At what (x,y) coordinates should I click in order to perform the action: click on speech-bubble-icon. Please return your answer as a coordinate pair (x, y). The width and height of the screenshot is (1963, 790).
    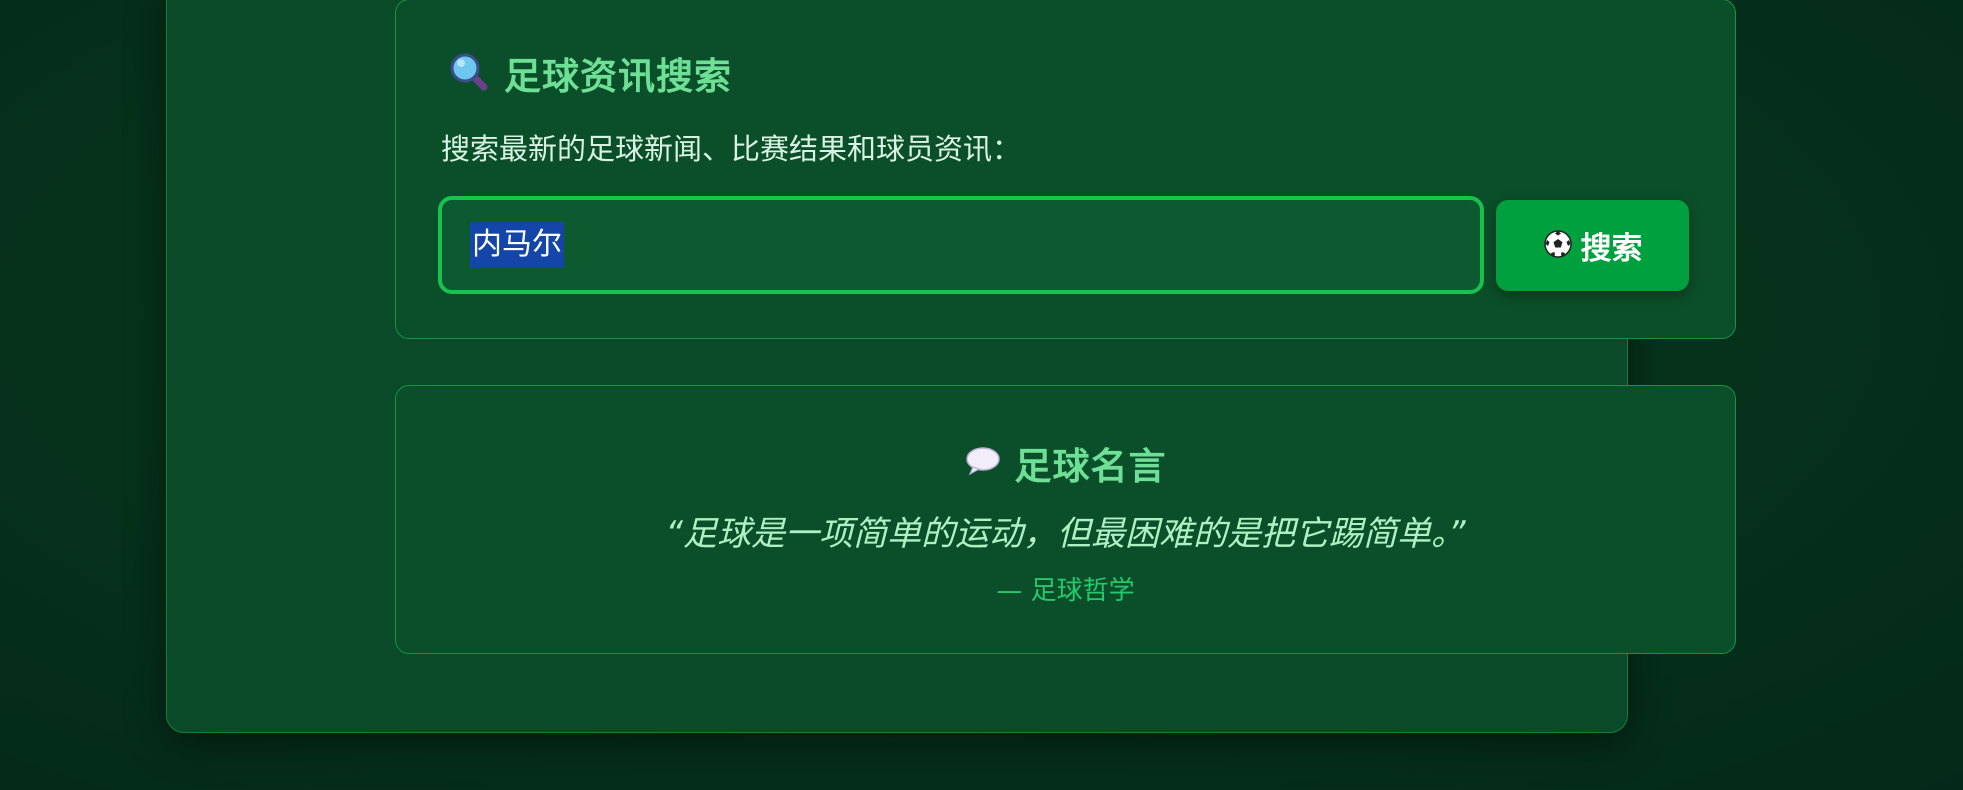
    Looking at the image, I should click on (983, 463).